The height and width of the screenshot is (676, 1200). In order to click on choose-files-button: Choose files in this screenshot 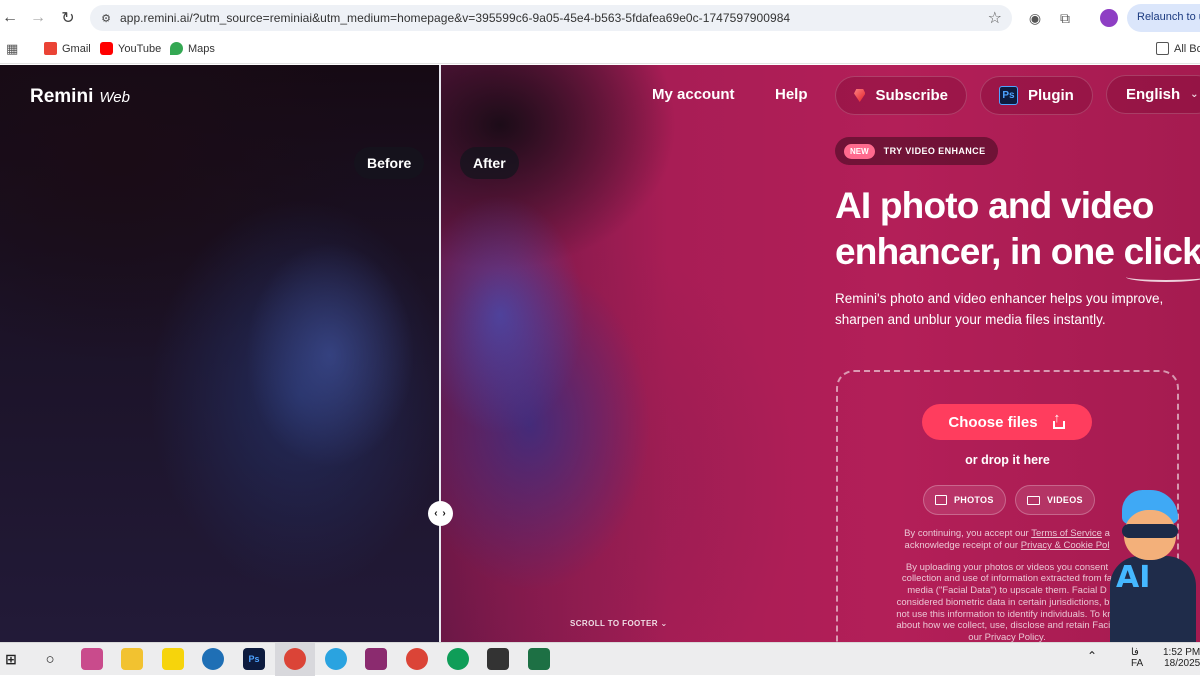, I will do `click(1007, 422)`.